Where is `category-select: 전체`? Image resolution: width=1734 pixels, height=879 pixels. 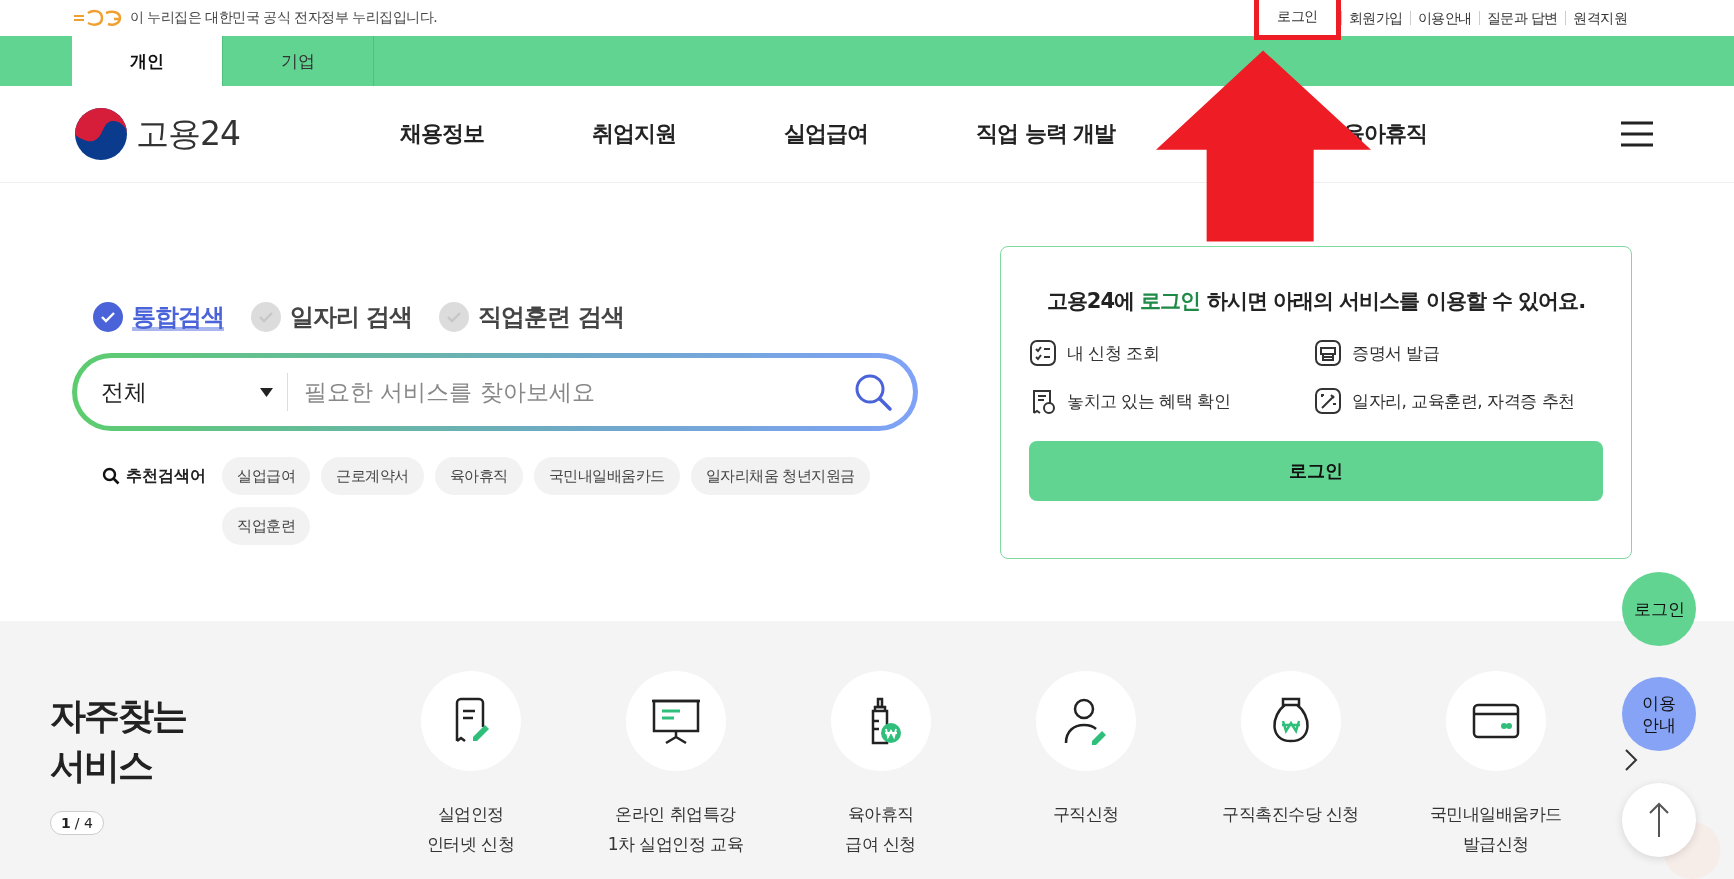
category-select: 전체 is located at coordinates (124, 392).